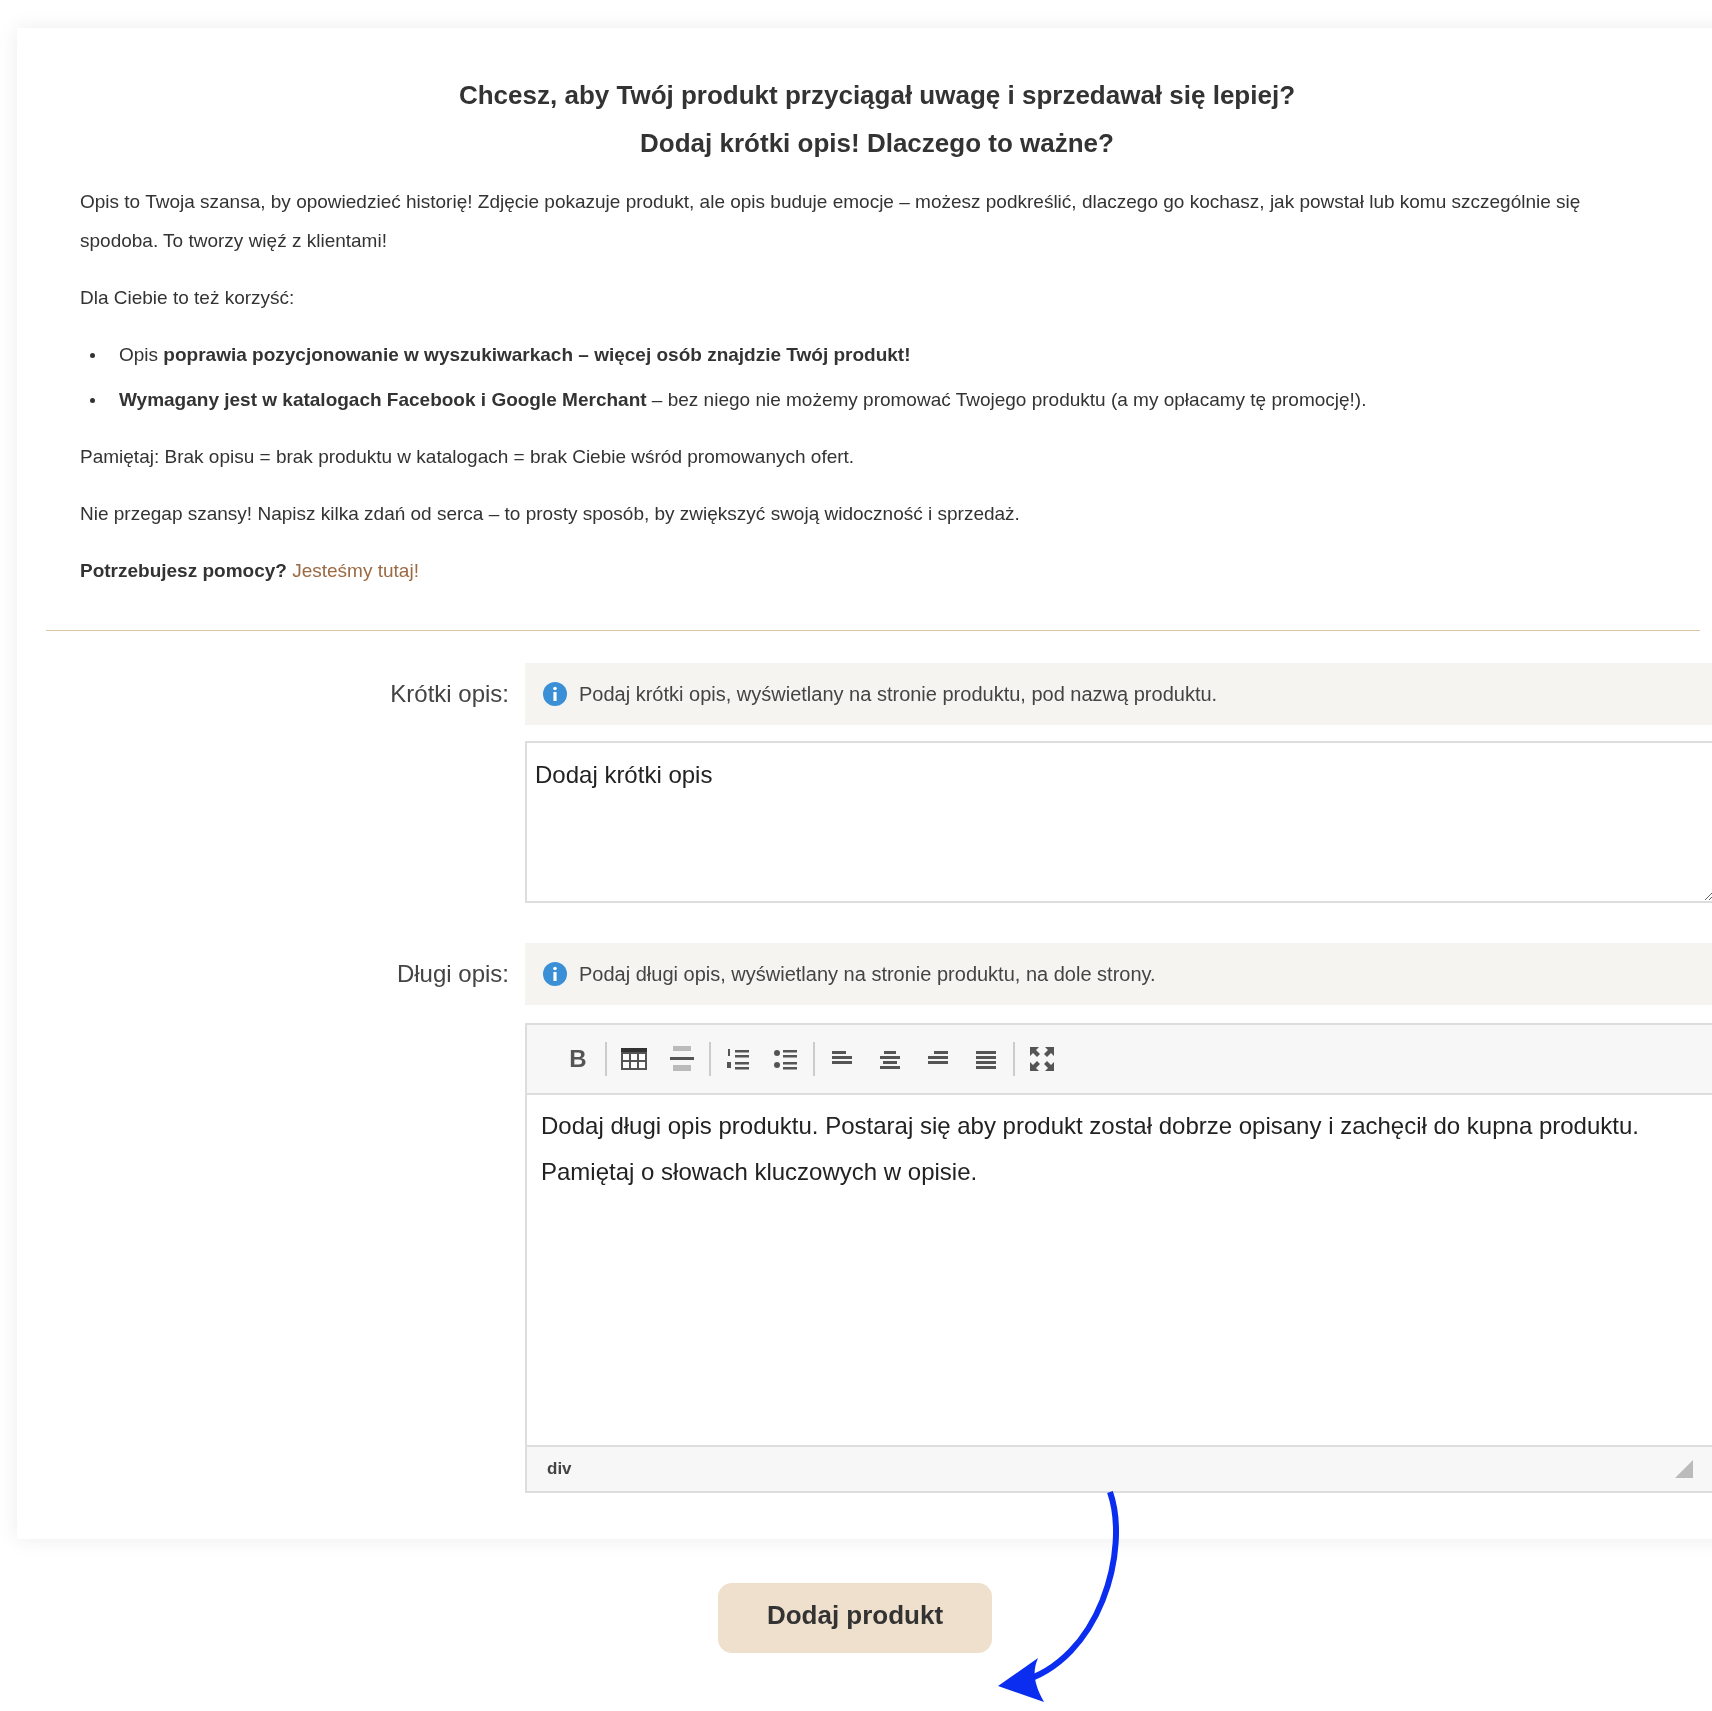  I want to click on element-path: div, so click(559, 1469).